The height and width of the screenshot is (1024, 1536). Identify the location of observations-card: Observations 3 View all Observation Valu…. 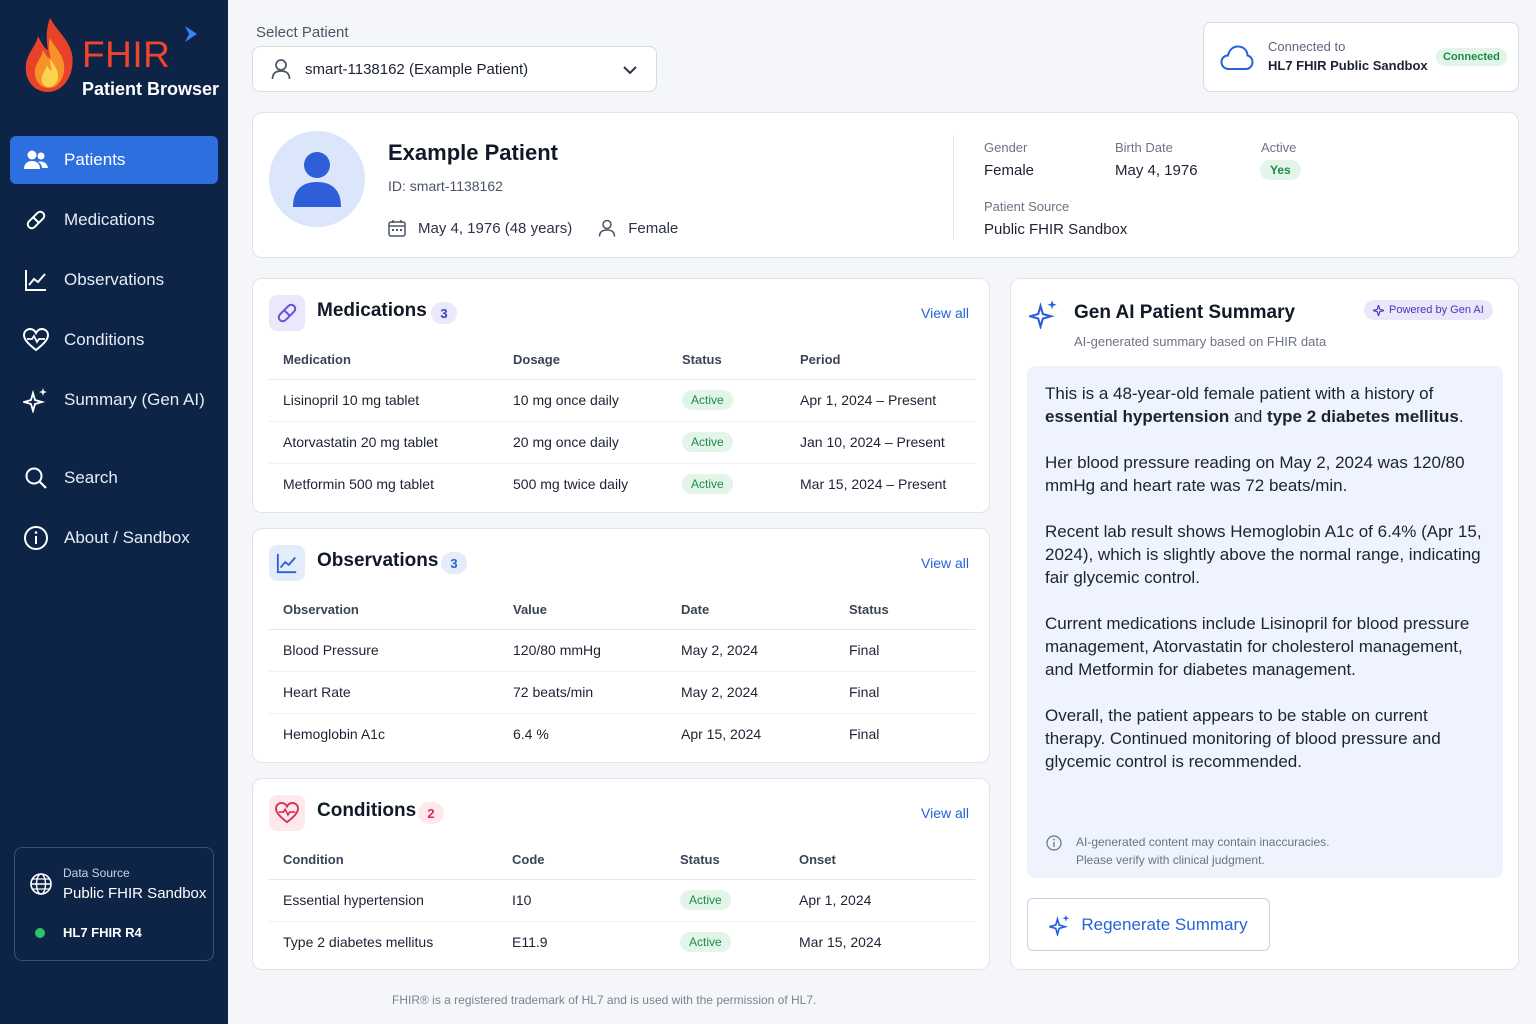
(621, 645).